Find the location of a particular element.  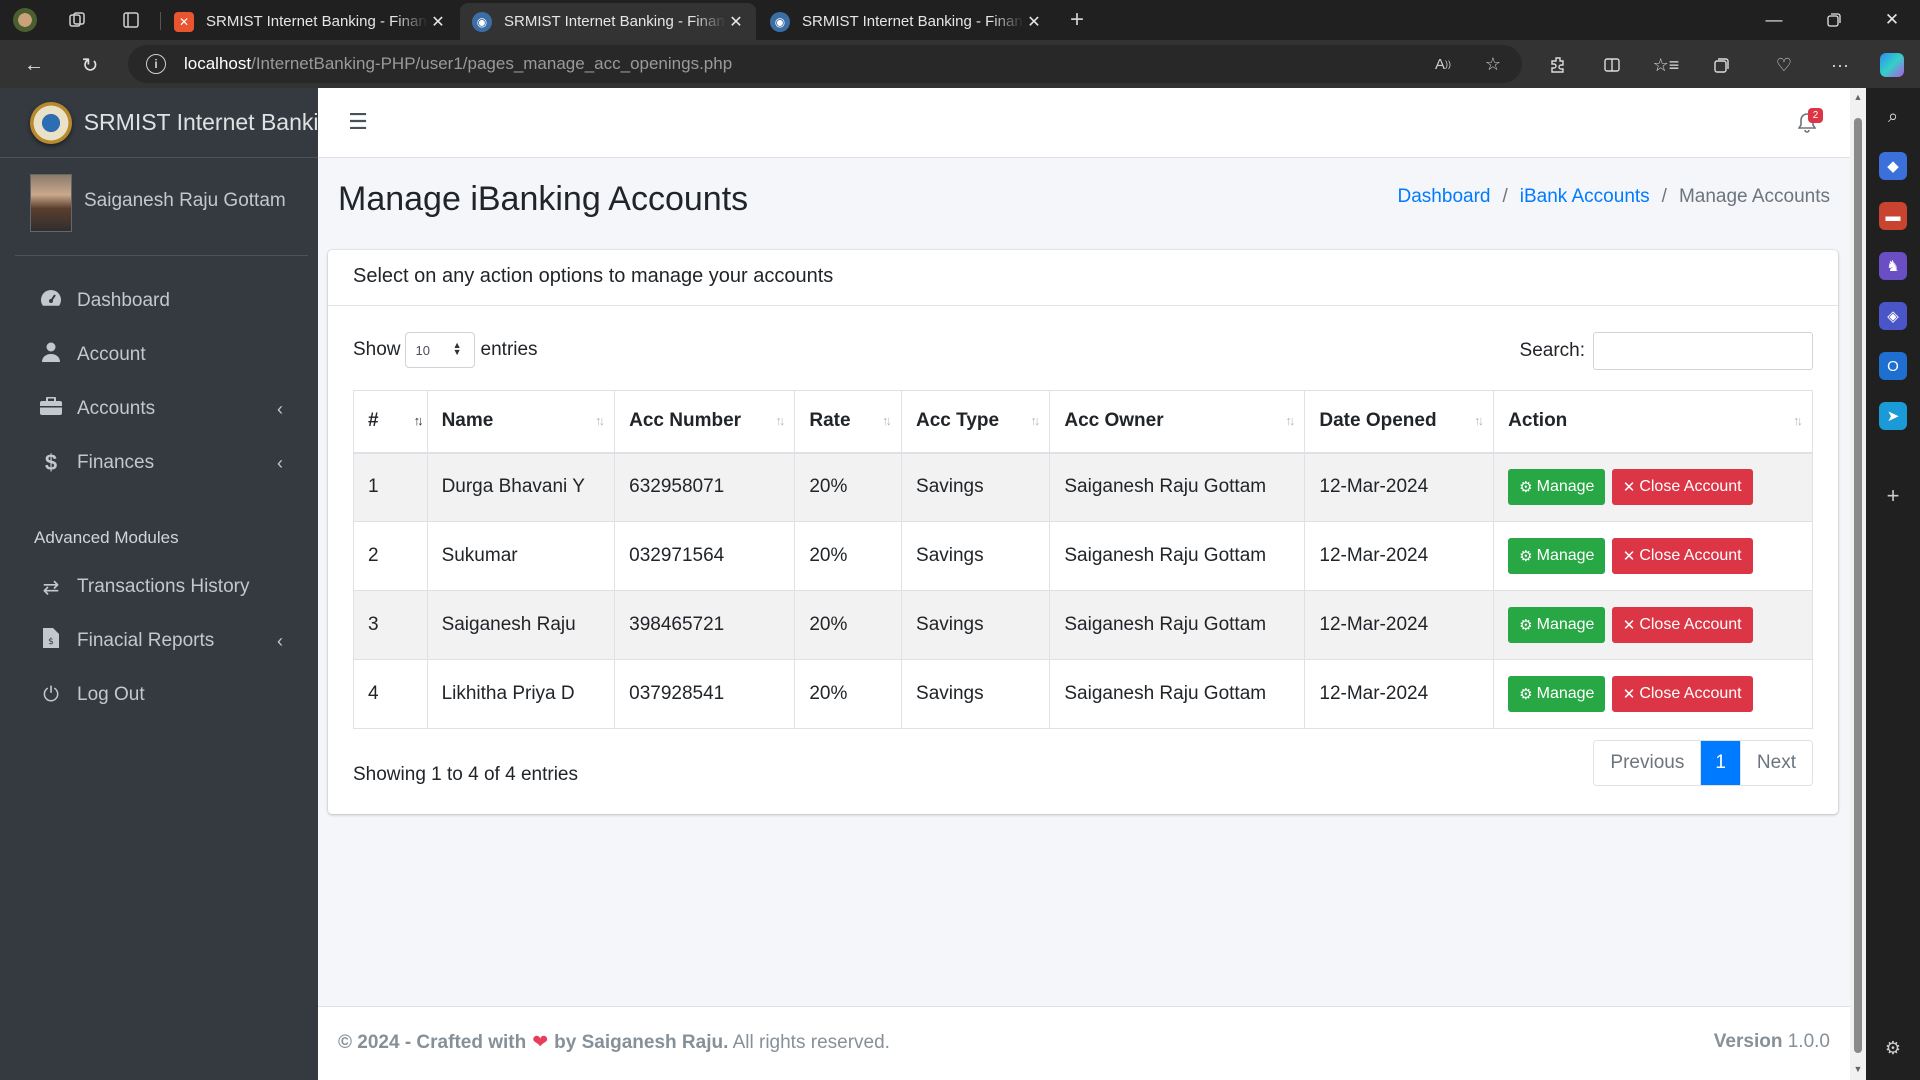

sidebar-item-accounts: Accounts ‹ is located at coordinates (160, 409).